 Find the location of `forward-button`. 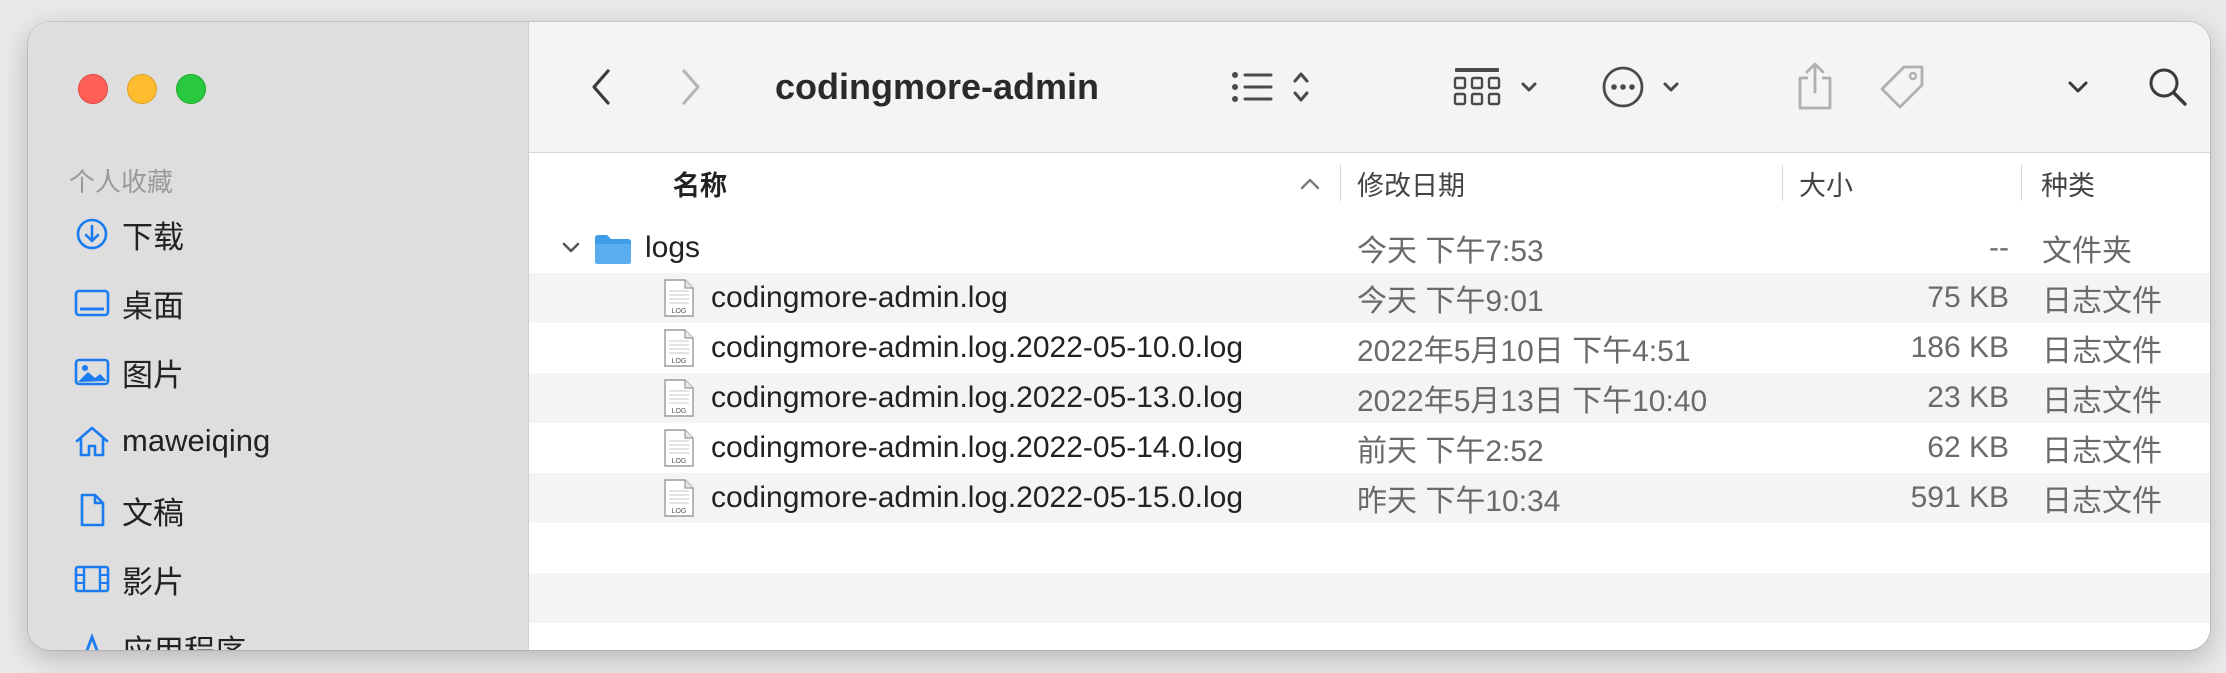

forward-button is located at coordinates (691, 87).